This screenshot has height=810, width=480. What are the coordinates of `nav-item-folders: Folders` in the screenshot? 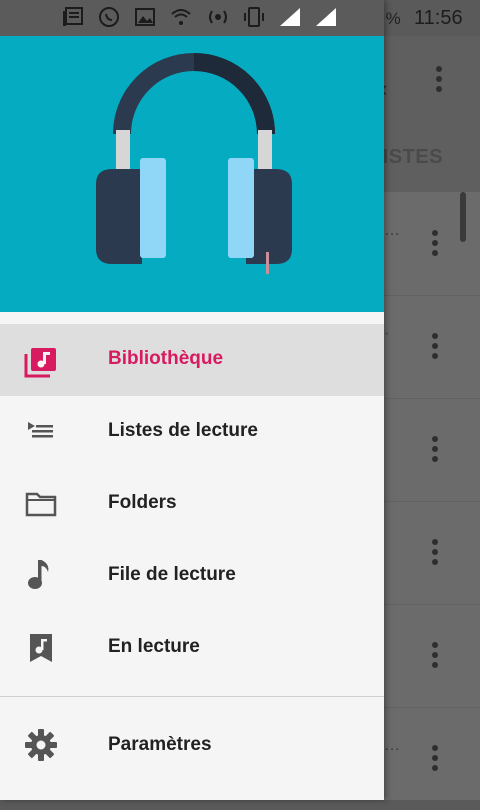 It's located at (192, 504).